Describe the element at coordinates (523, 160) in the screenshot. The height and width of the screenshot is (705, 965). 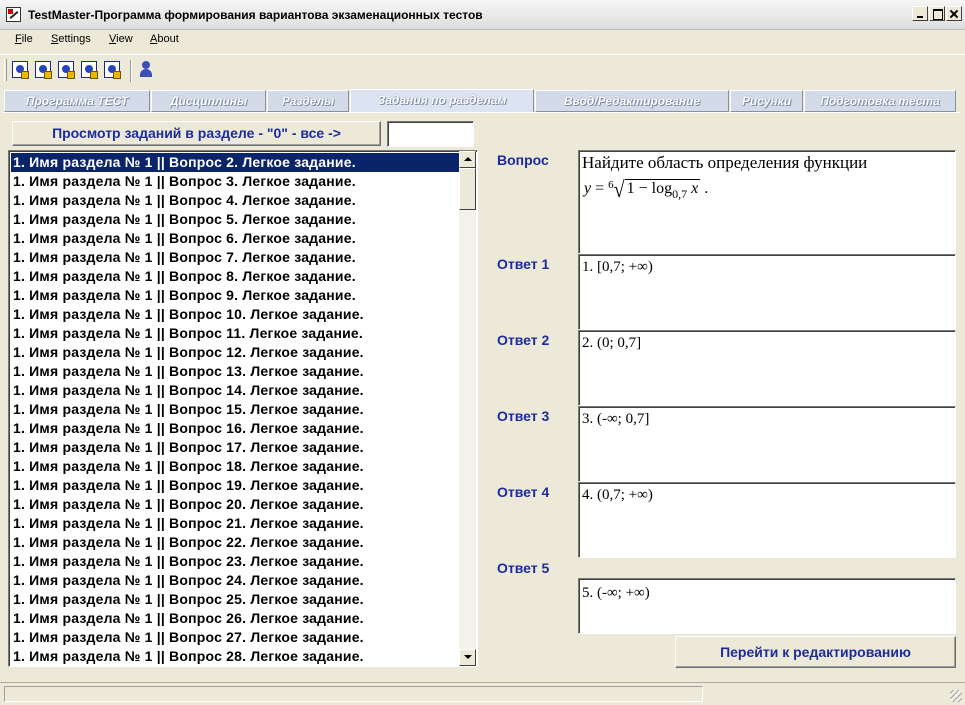
I see `question-label: Вопрос` at that location.